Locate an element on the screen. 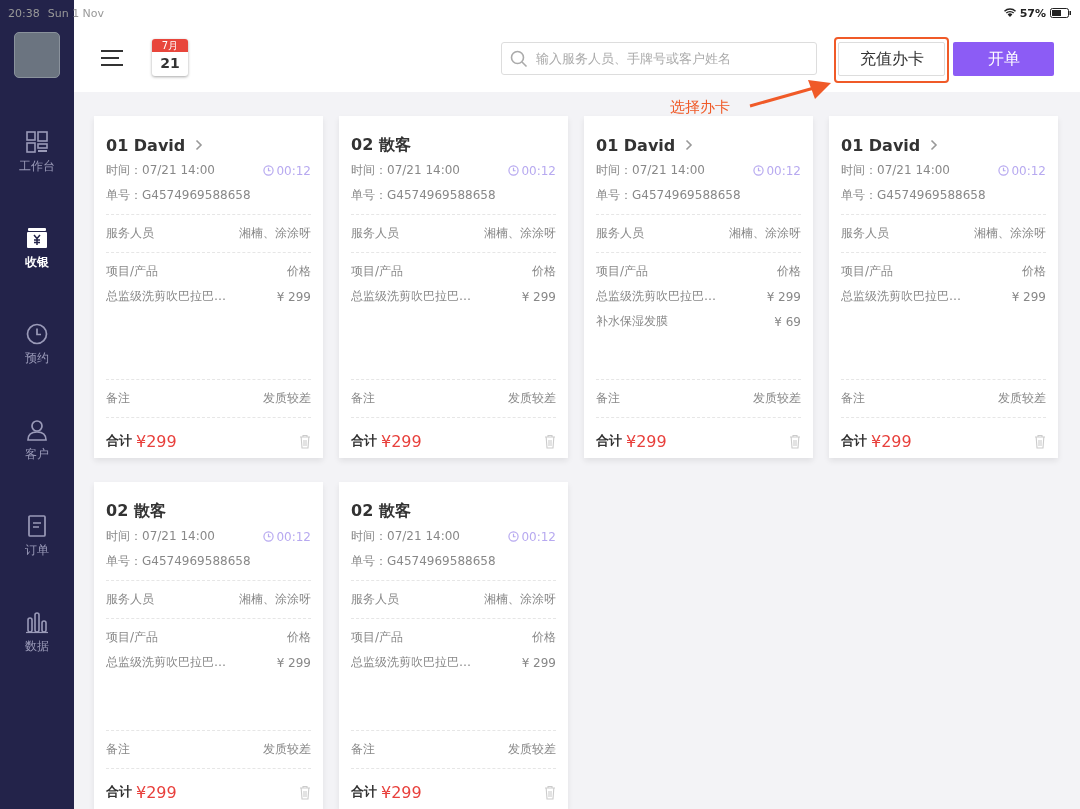  sidebar-item: 客户 is located at coordinates (37, 440).